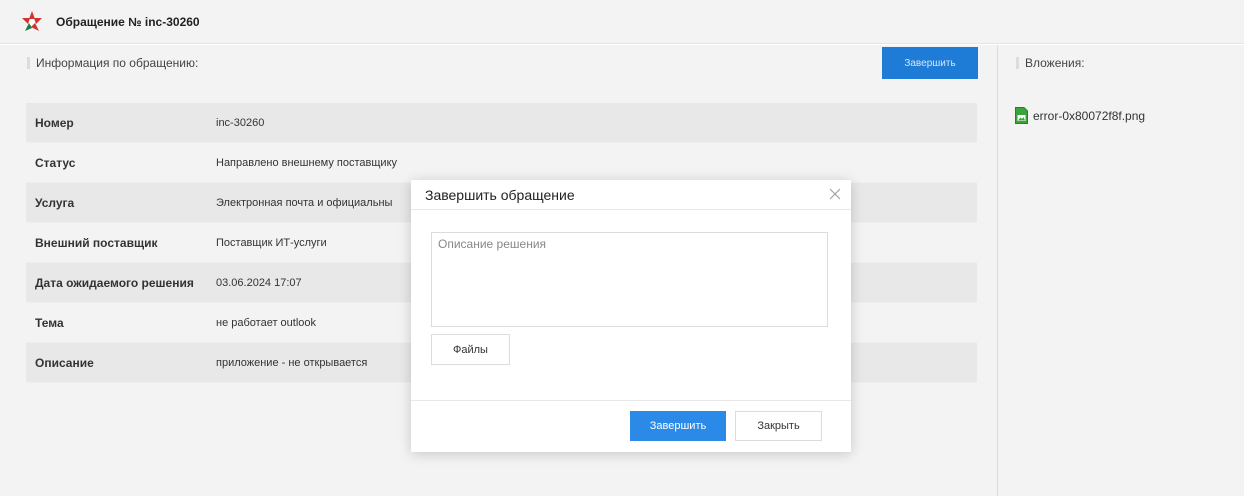 This screenshot has width=1244, height=496. Describe the element at coordinates (266, 322) in the screenshot. I see `row-value: не работает outlook` at that location.